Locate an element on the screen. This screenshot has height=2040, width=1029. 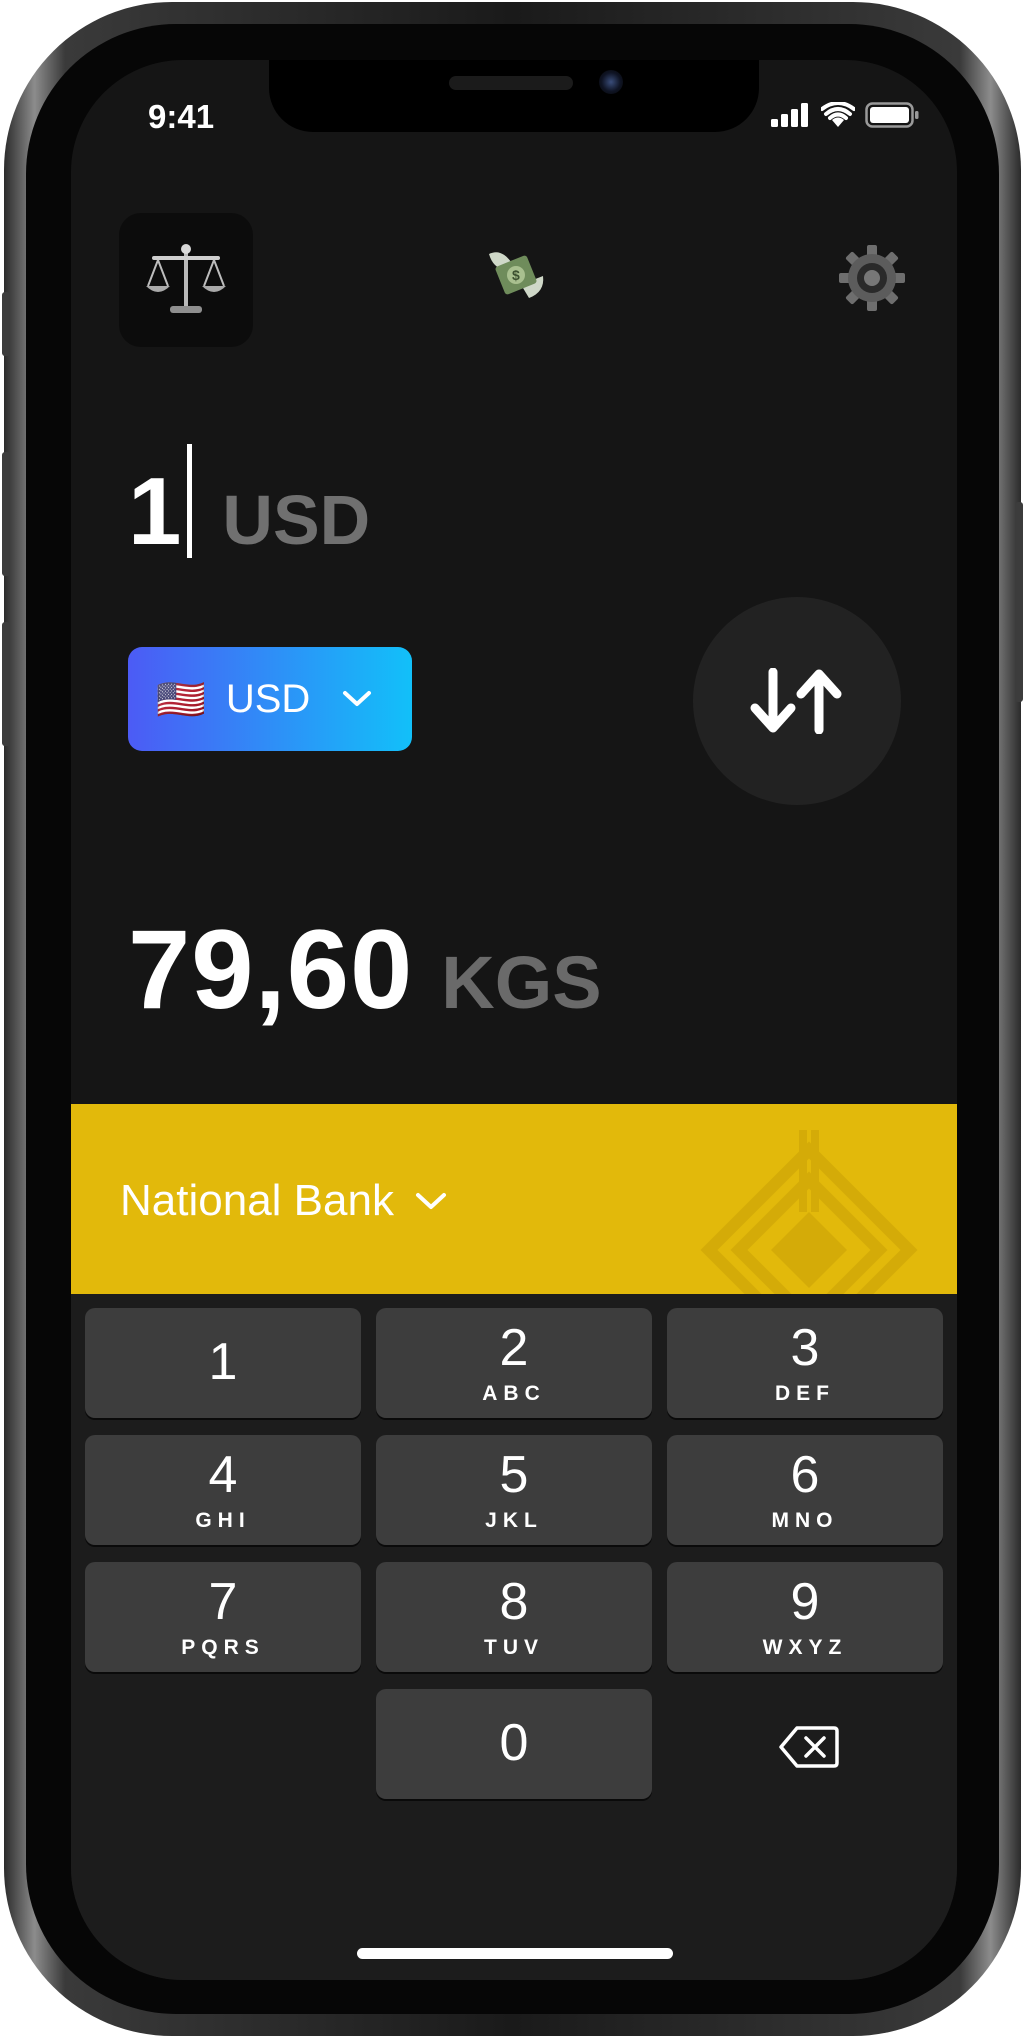
key-3: 3 DEF is located at coordinates (805, 1363).